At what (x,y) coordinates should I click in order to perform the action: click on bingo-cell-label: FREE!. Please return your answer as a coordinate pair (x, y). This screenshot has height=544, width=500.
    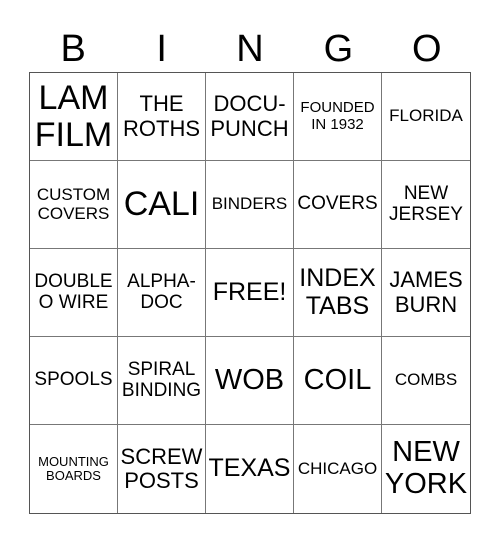
    Looking at the image, I should click on (249, 291).